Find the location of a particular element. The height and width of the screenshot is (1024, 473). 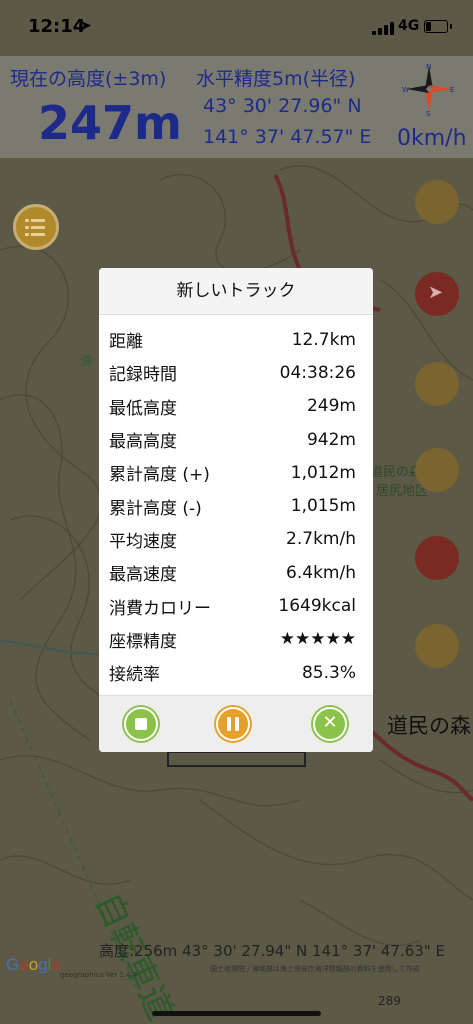

map-label: 道民の森 is located at coordinates (429, 726).